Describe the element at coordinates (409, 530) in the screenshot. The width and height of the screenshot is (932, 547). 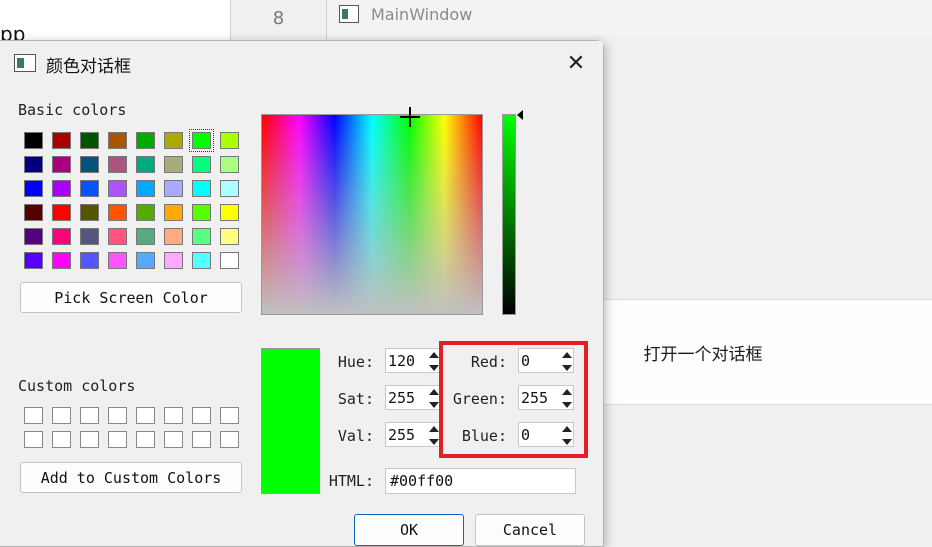
I see `ok-button: OK` at that location.